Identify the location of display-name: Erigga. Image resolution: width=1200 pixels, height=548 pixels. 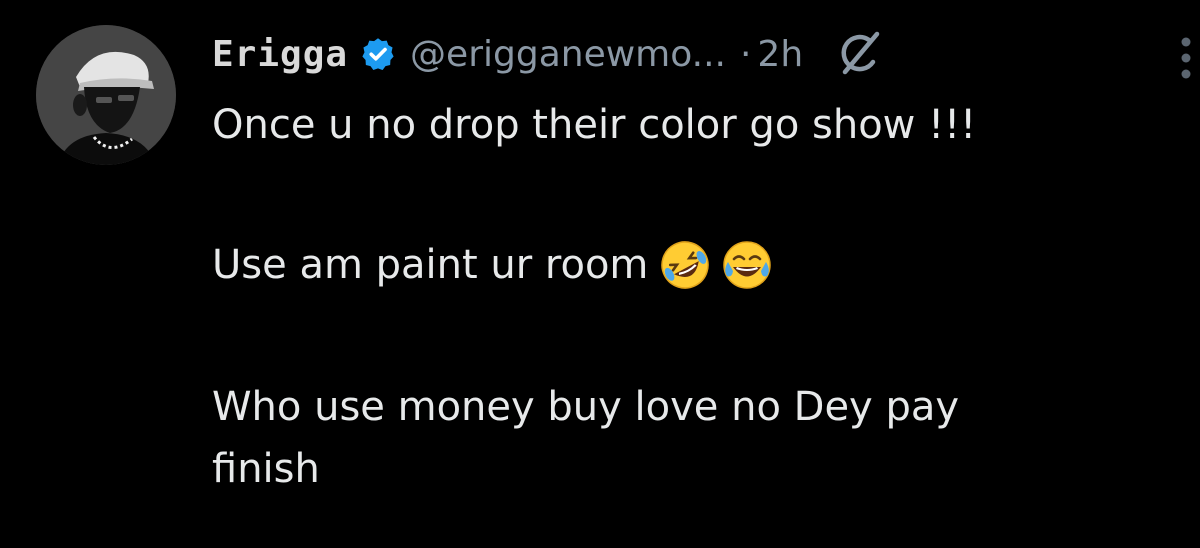
(280, 54).